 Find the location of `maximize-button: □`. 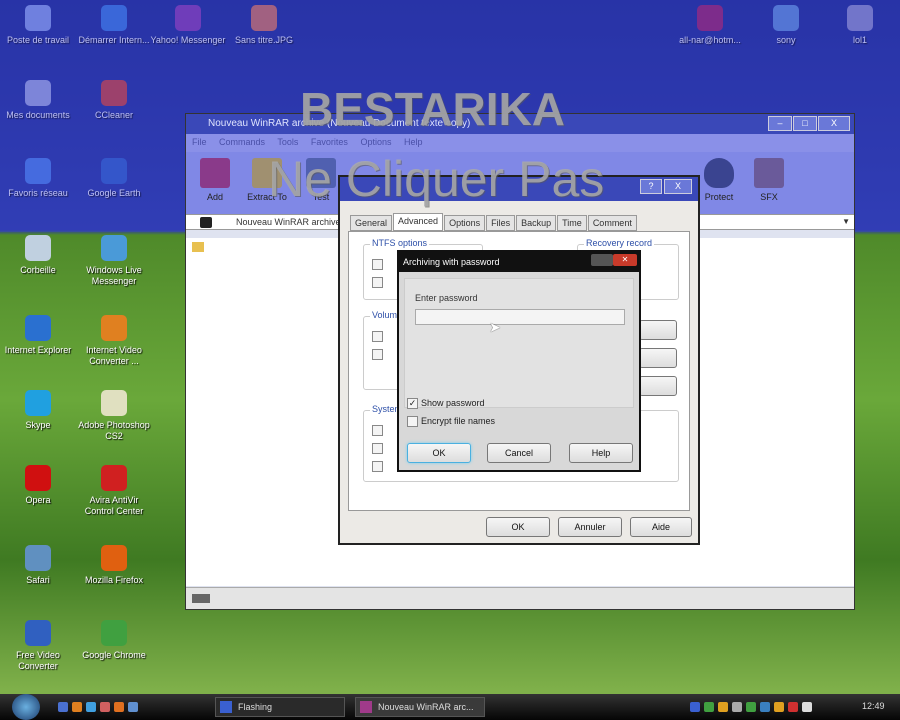

maximize-button: □ is located at coordinates (805, 123).